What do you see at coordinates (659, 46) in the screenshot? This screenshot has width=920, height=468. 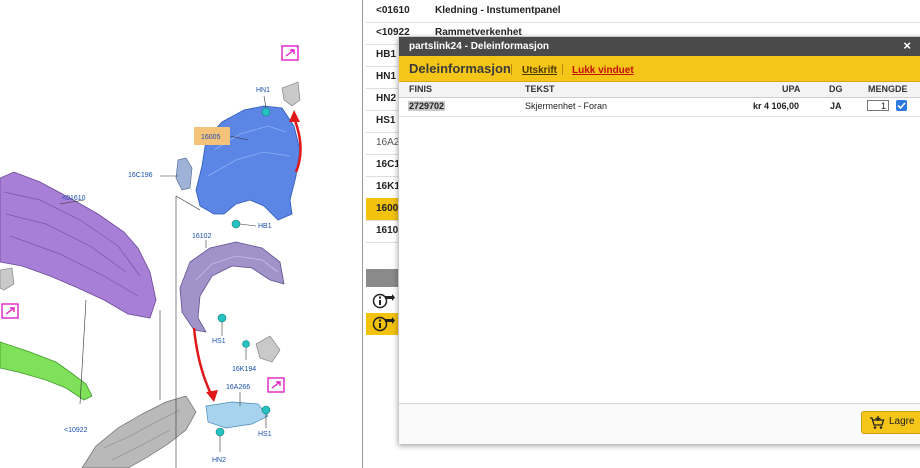 I see `dialog-titlebar: partslink24 - Deleinformasjon ×` at bounding box center [659, 46].